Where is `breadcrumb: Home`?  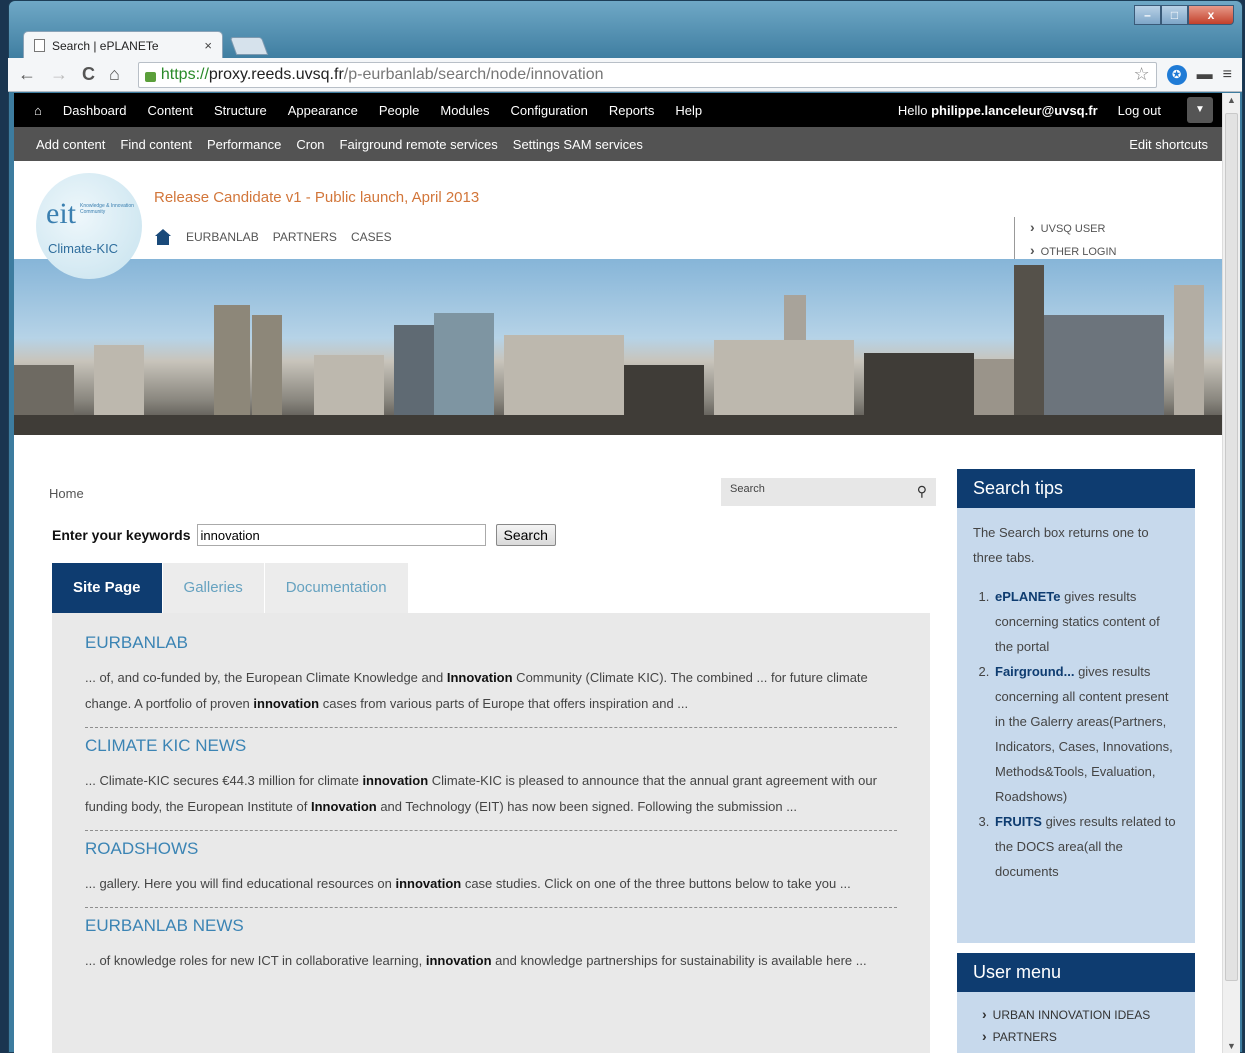 breadcrumb: Home is located at coordinates (66, 493).